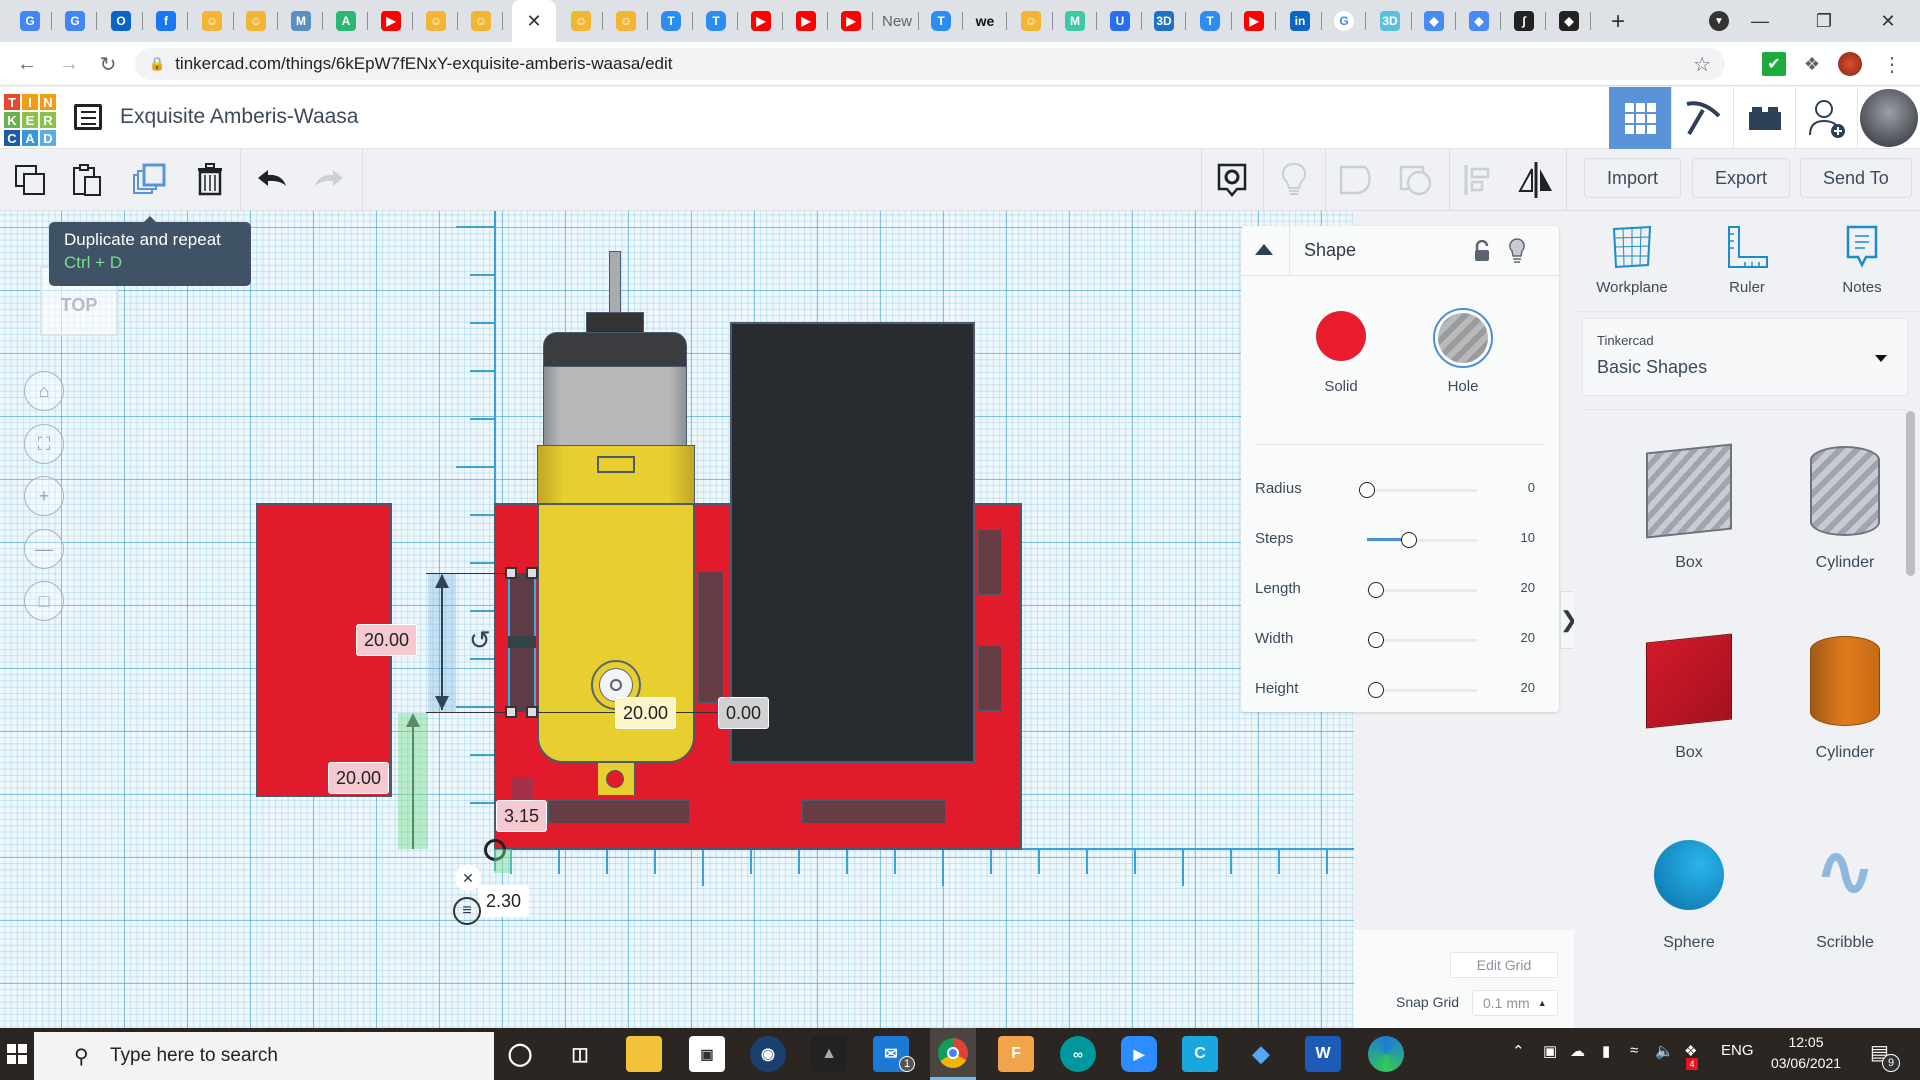  I want to click on mirror-button, so click(1536, 180).